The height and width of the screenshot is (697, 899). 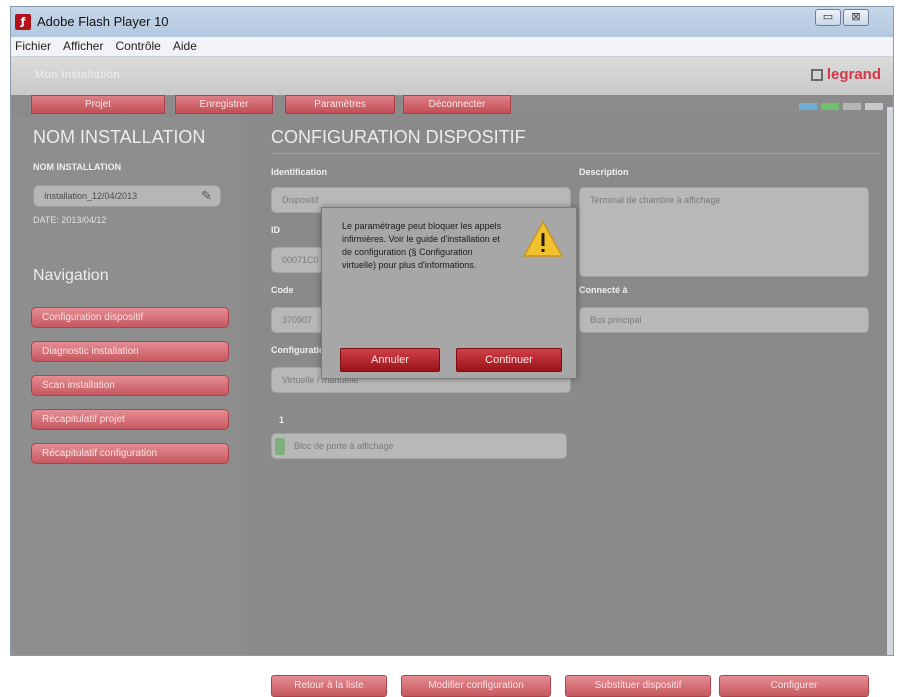 I want to click on nav-diagnostic-installation: Diagnostic installation, so click(x=130, y=351).